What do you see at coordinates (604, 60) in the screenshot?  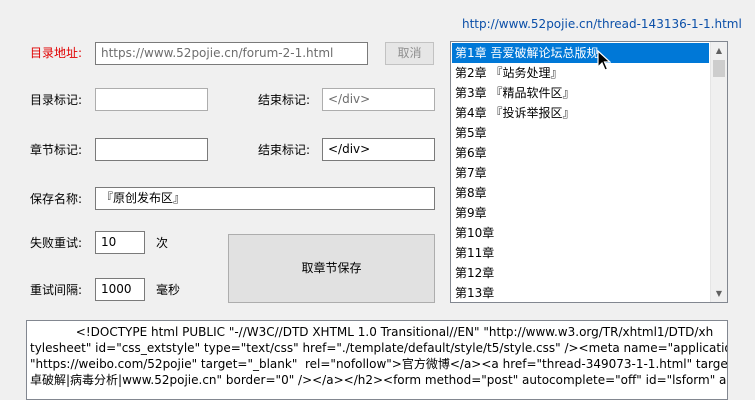 I see `mouse-pointer-icon` at bounding box center [604, 60].